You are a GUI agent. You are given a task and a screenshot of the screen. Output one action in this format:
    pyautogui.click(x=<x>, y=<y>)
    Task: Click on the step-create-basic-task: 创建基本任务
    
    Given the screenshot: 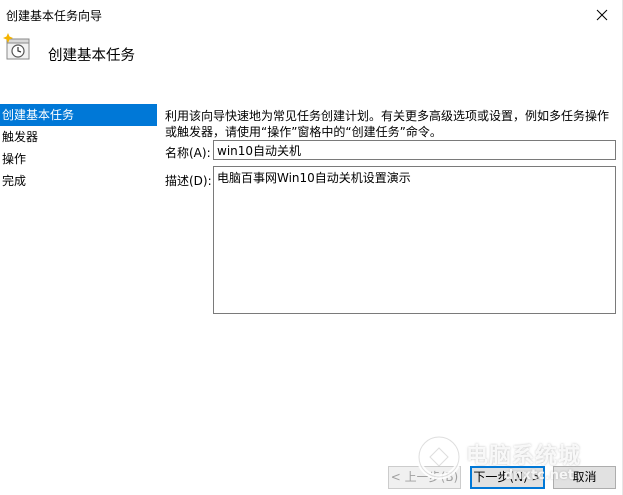 What is the action you would take?
    pyautogui.click(x=78, y=115)
    